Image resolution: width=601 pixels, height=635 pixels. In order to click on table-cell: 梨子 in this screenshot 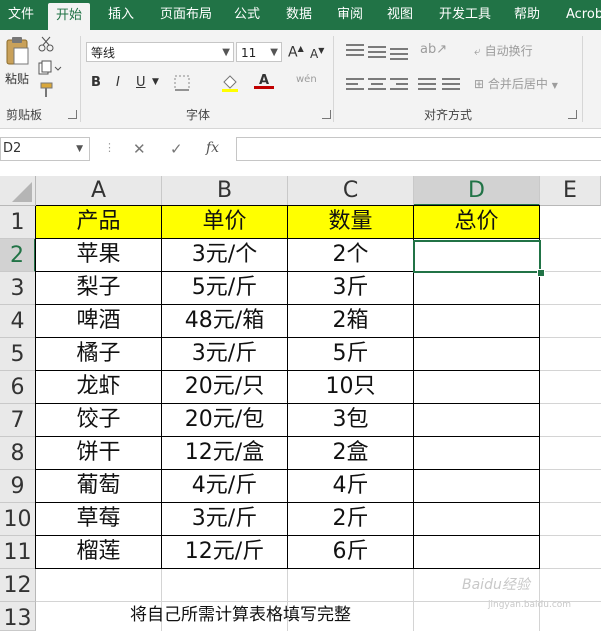, I will do `click(99, 288)`.